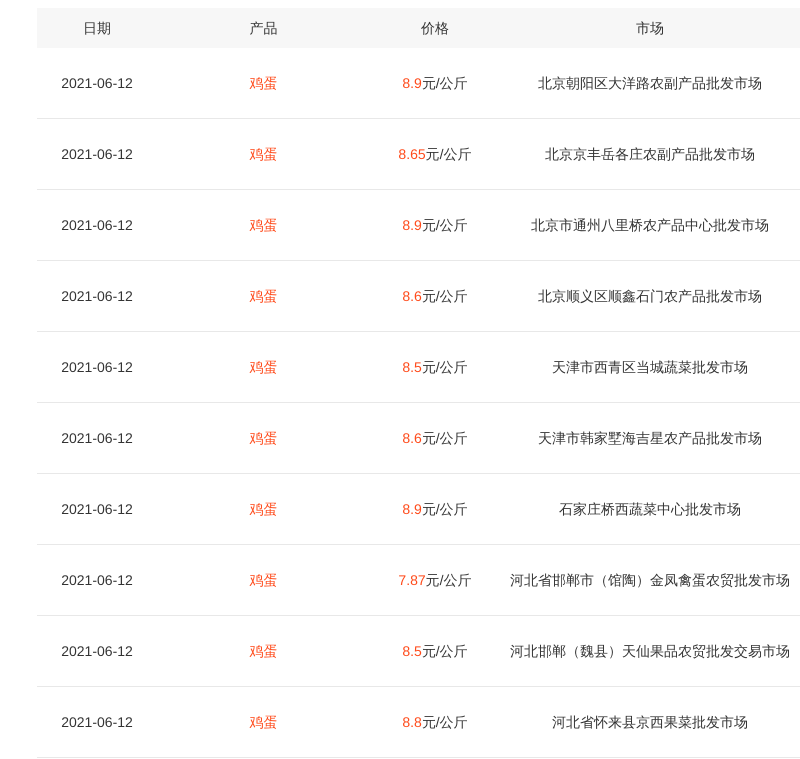  Describe the element at coordinates (650, 509) in the screenshot. I see `market-cell-text: 石家庄桥西蔬菜中心批发市场` at that location.